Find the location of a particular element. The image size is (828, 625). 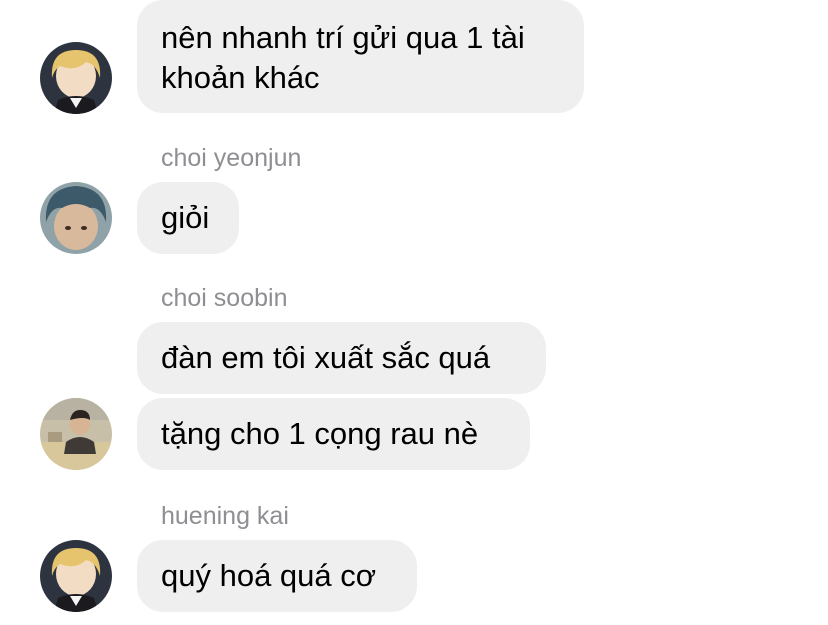

avatar-photo-icon is located at coordinates (76, 434).